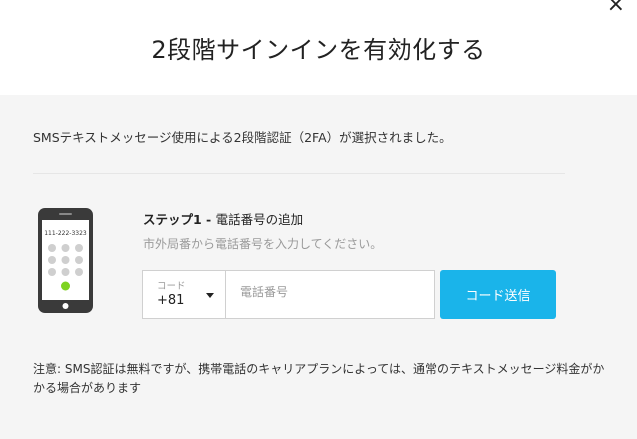  I want to click on intro-text: SMSテキストメッセージ使用による2段階認証（2FA）が選択されました。, so click(242, 137).